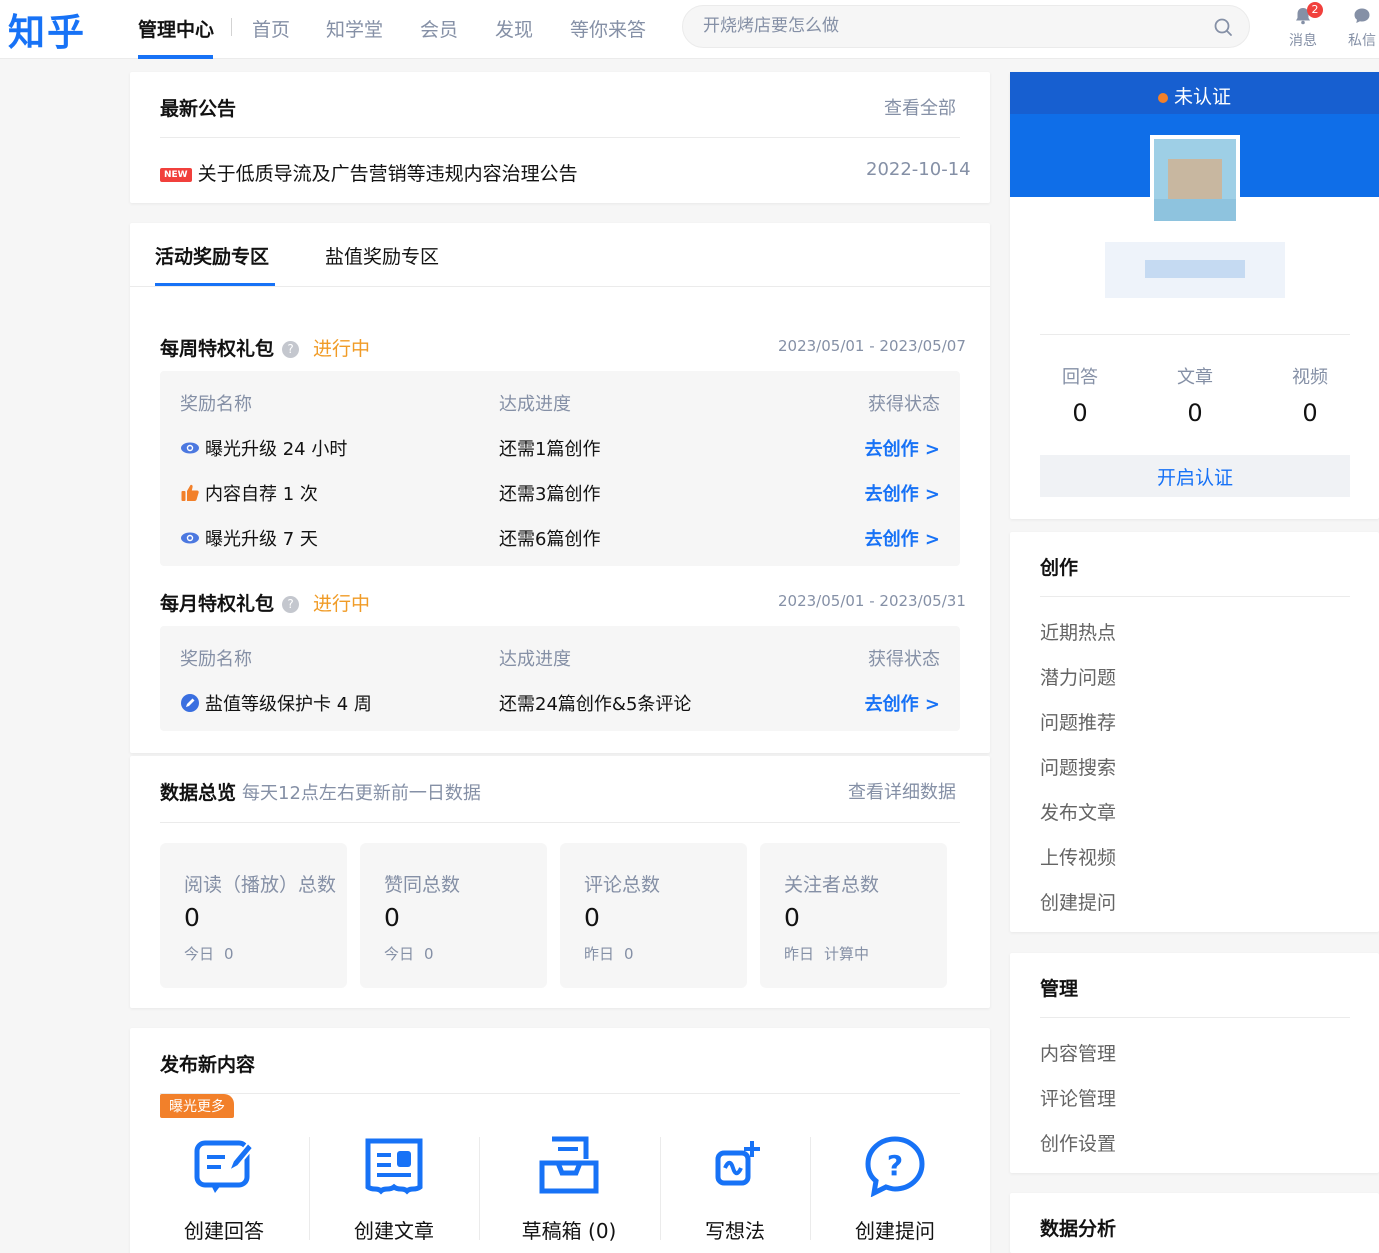 The width and height of the screenshot is (1379, 1253). Describe the element at coordinates (569, 1165) in the screenshot. I see `drafts-icon` at that location.